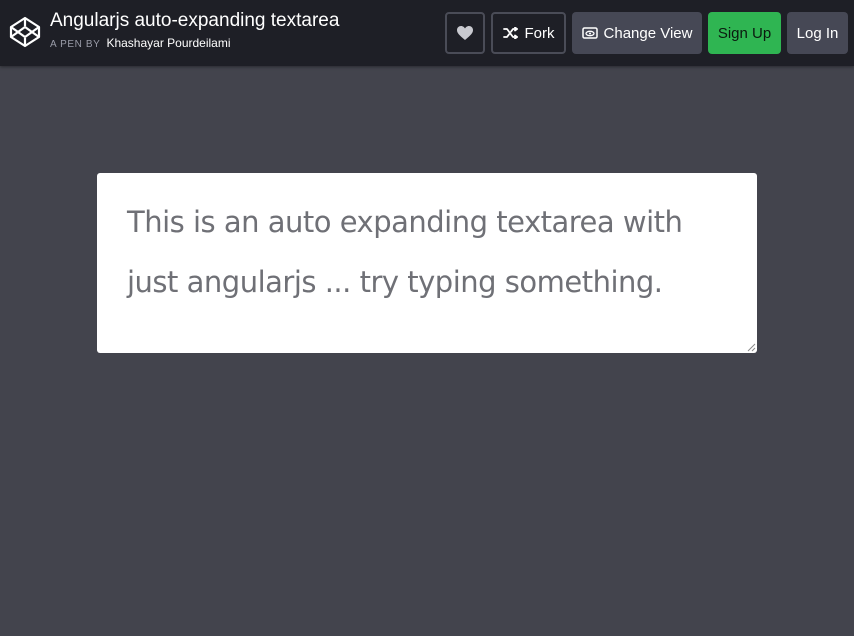  What do you see at coordinates (75, 44) in the screenshot?
I see `byline-prefix: A PEN BY` at bounding box center [75, 44].